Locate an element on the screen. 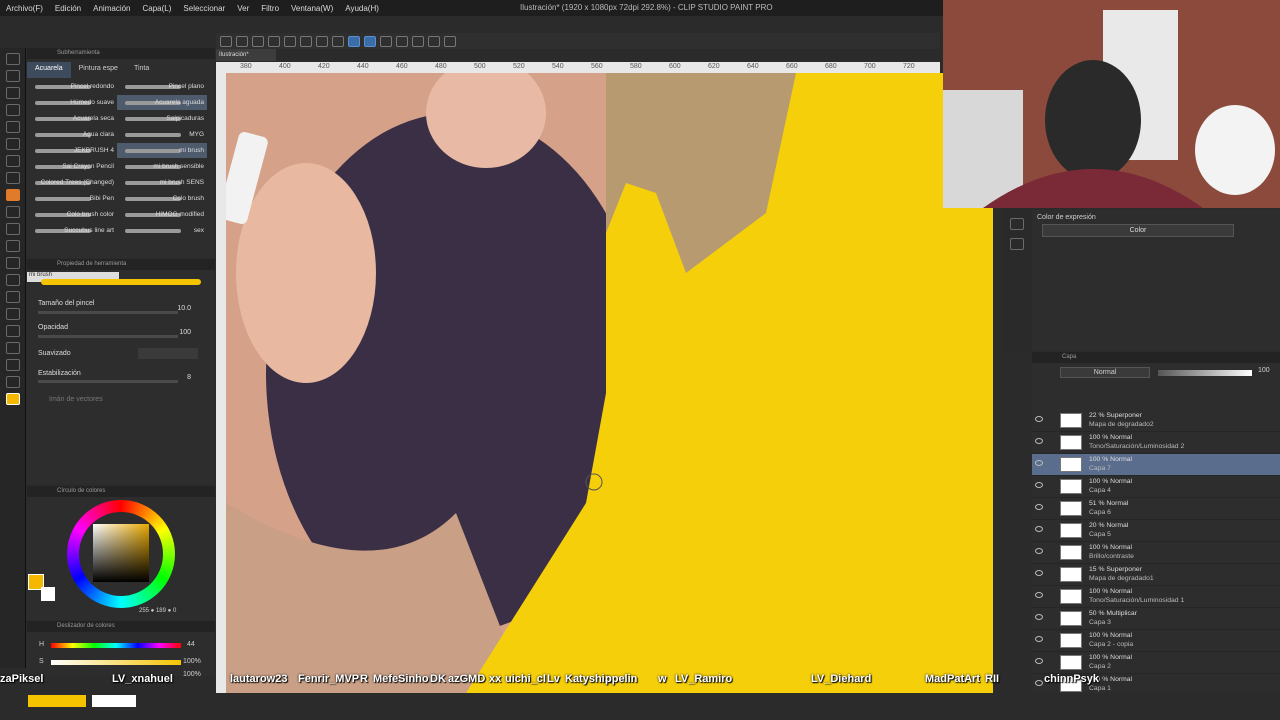 Image resolution: width=1280 pixels, height=720 pixels. menu-edicion: Edición is located at coordinates (68, 8).